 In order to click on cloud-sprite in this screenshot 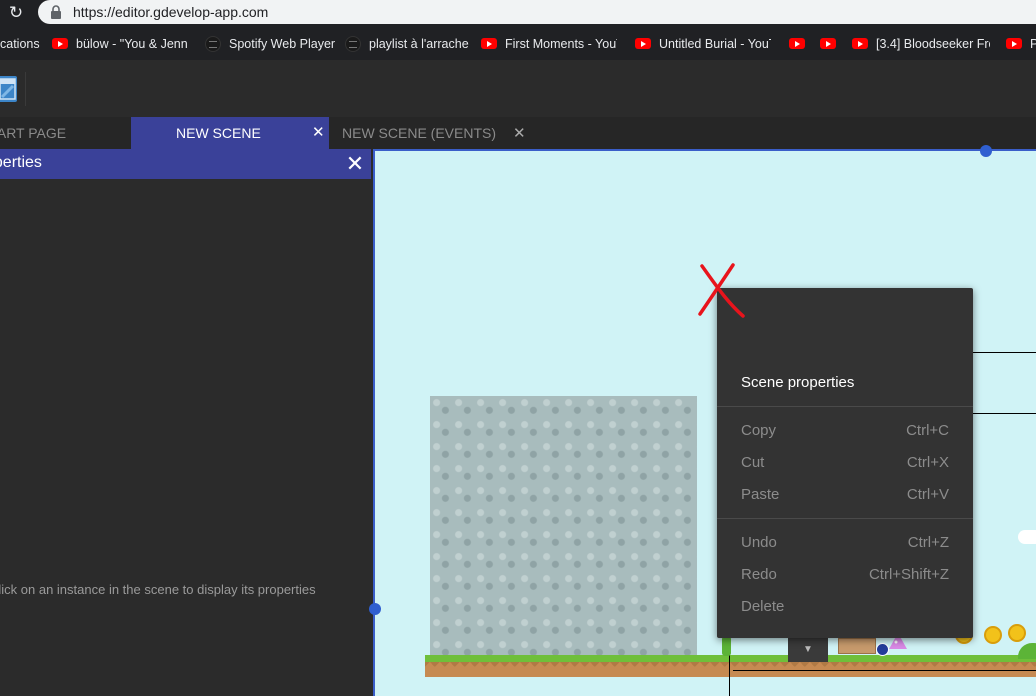, I will do `click(1027, 537)`.